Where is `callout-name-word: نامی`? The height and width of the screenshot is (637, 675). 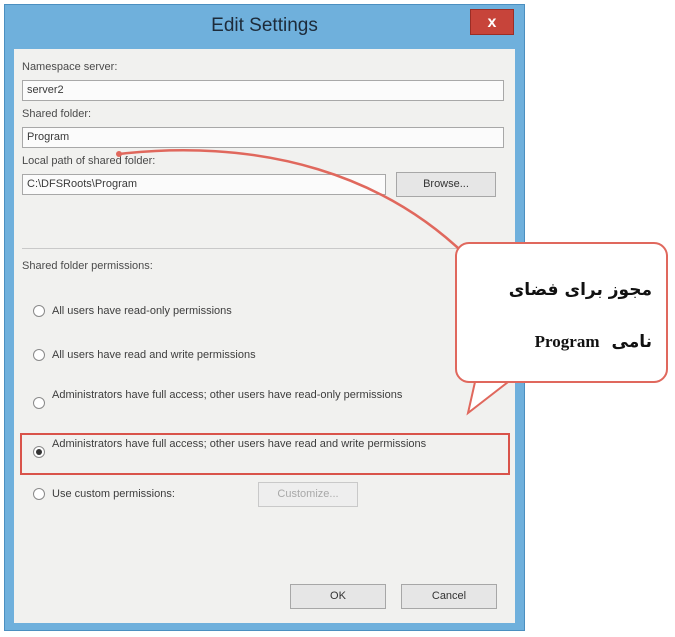 callout-name-word: نامی is located at coordinates (632, 342).